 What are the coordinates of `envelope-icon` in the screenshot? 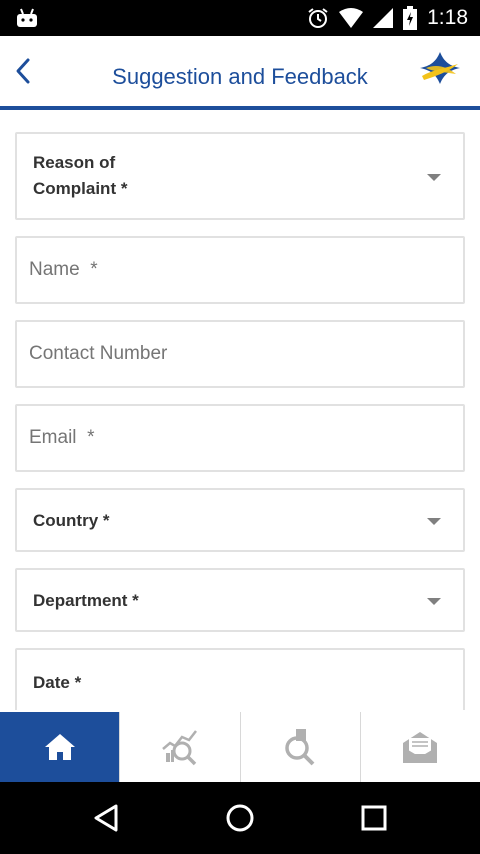 It's located at (420, 747).